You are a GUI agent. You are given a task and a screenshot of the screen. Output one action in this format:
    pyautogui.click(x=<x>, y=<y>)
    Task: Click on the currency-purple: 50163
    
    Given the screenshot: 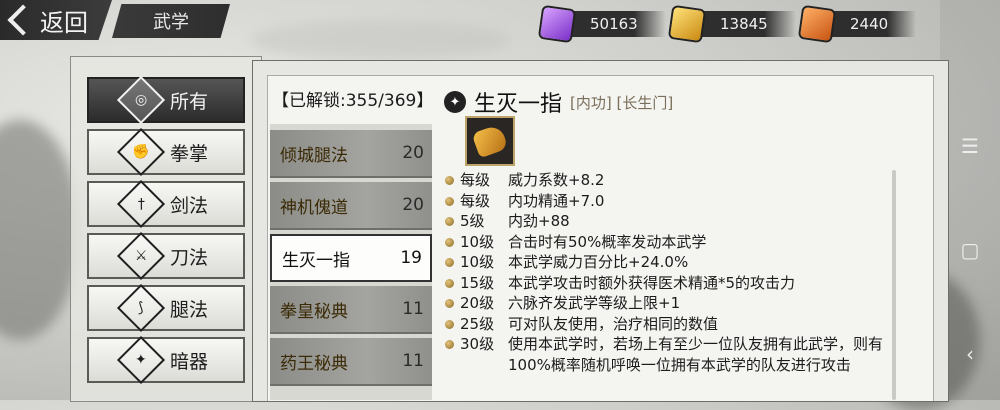 What is the action you would take?
    pyautogui.click(x=603, y=24)
    